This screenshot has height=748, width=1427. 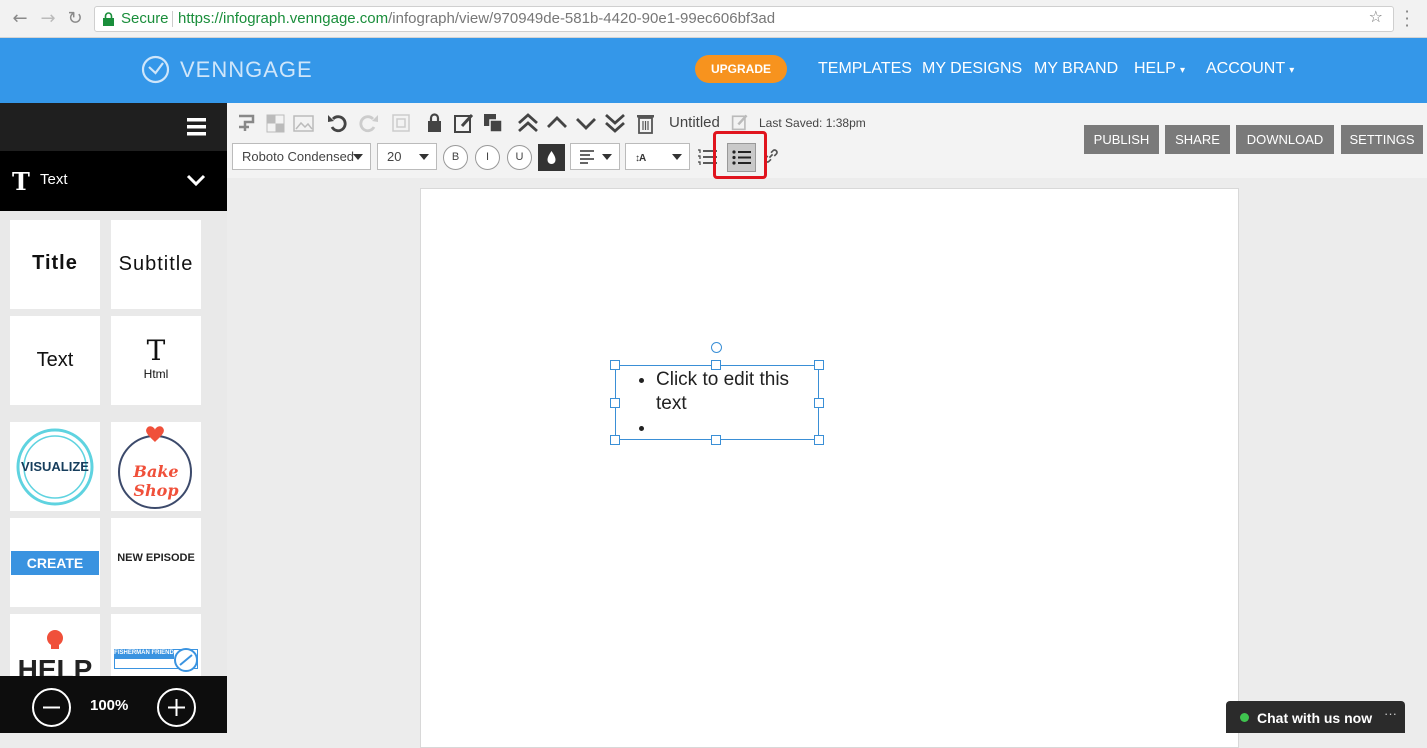 What do you see at coordinates (615, 123) in the screenshot?
I see `send-to-back-icon` at bounding box center [615, 123].